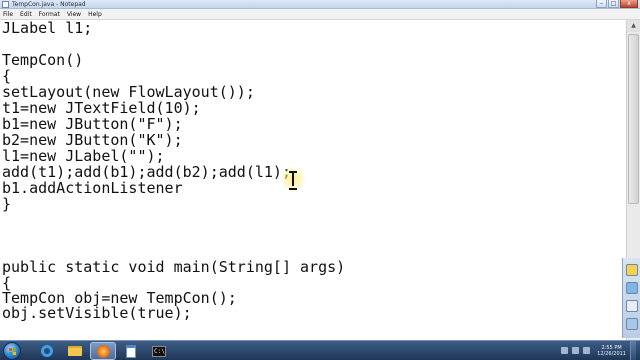  I want to click on folder-icon, so click(75, 351).